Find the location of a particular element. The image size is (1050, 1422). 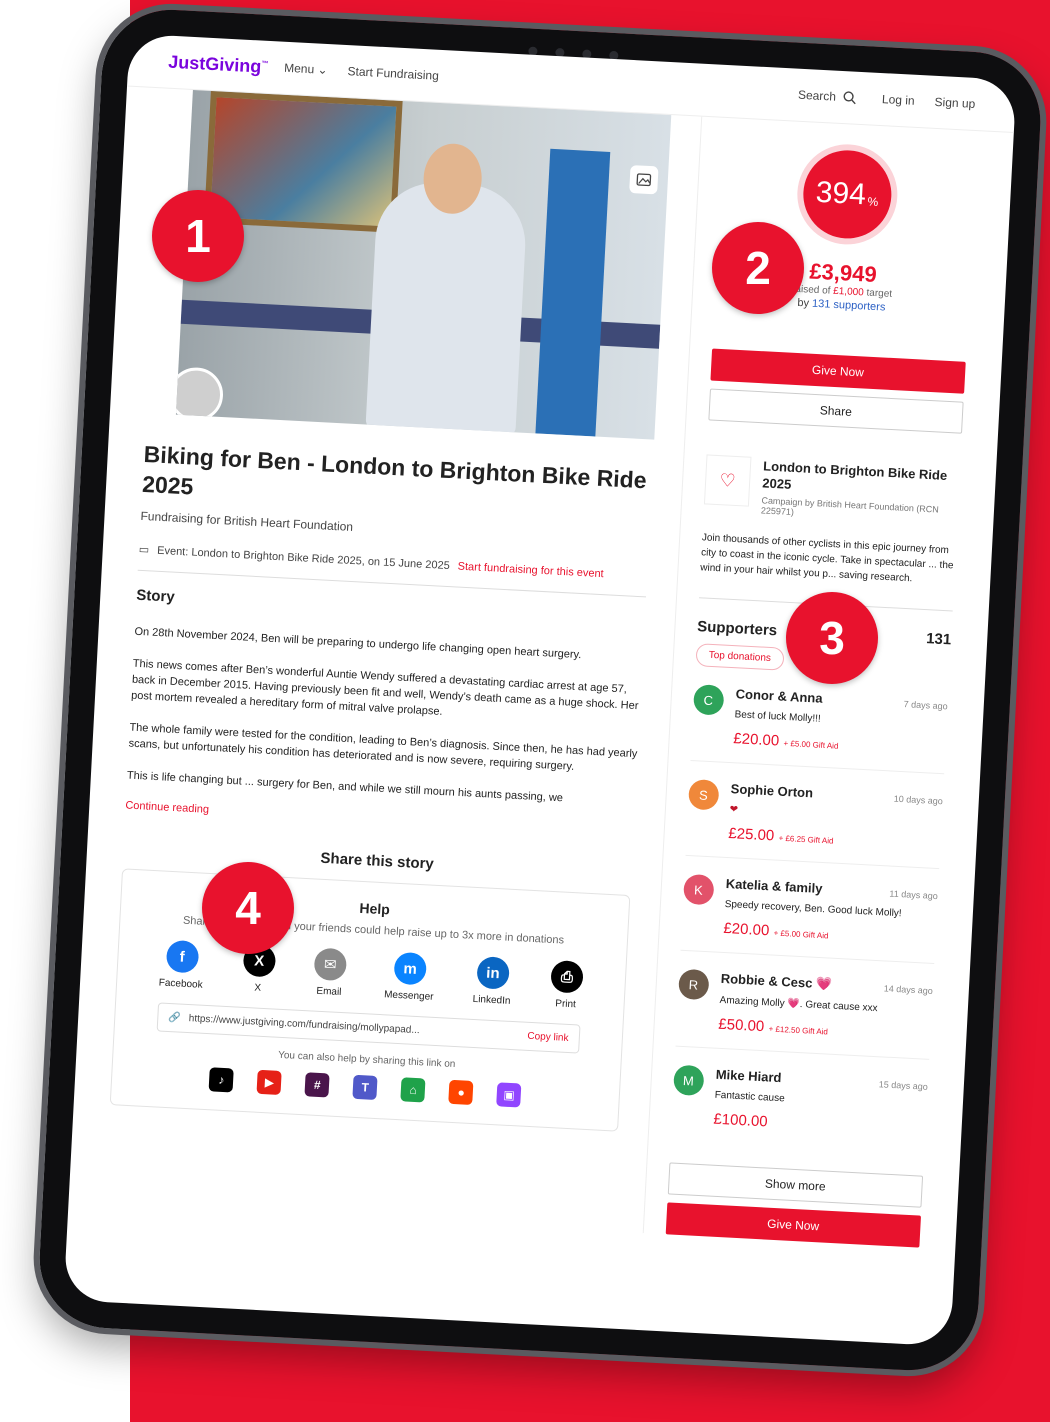

donor-avatar: C is located at coordinates (708, 700).